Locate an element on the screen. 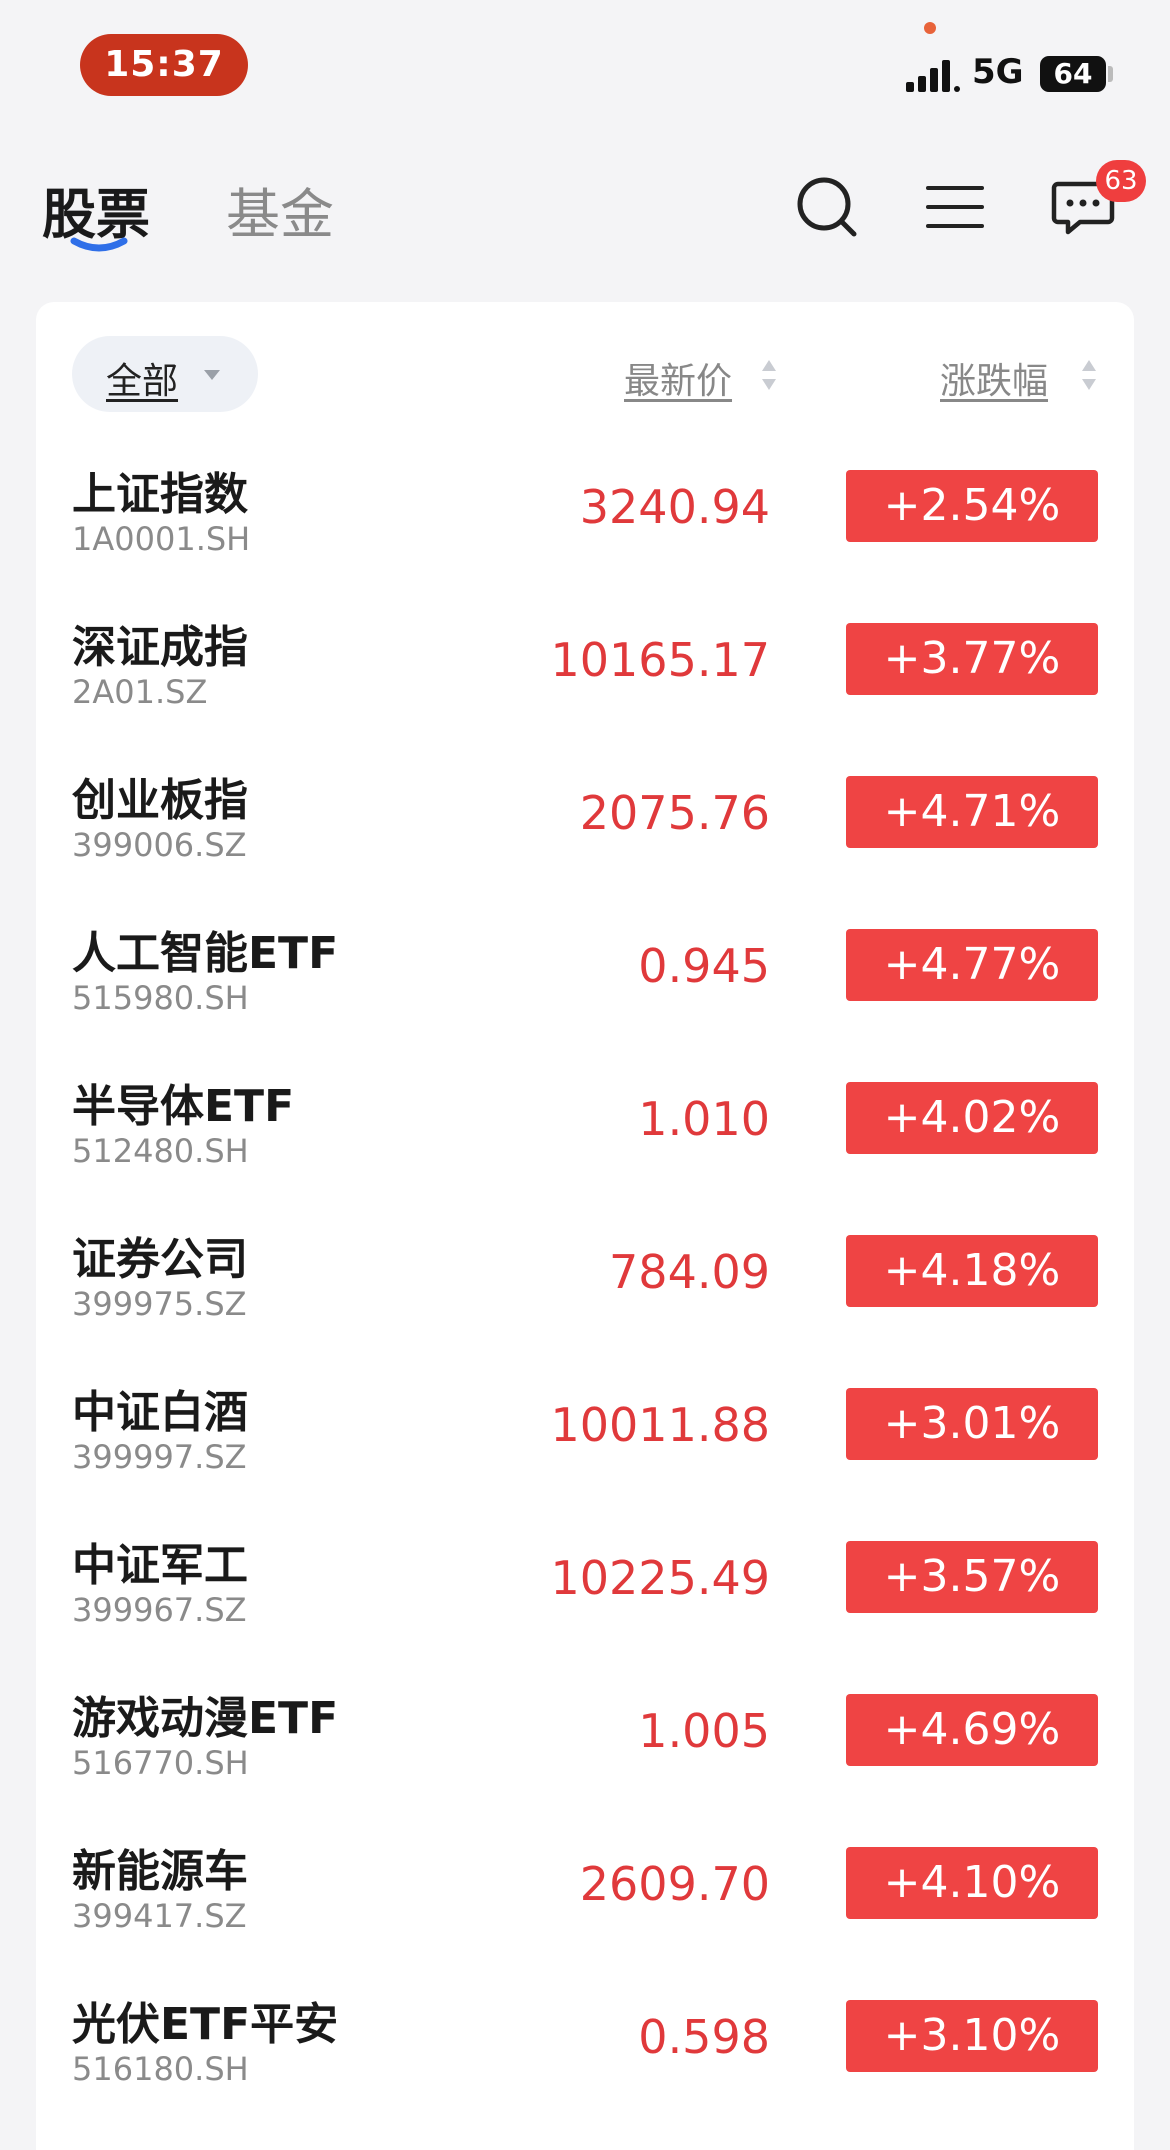  stock-price: 3240.94 is located at coordinates (674, 507).